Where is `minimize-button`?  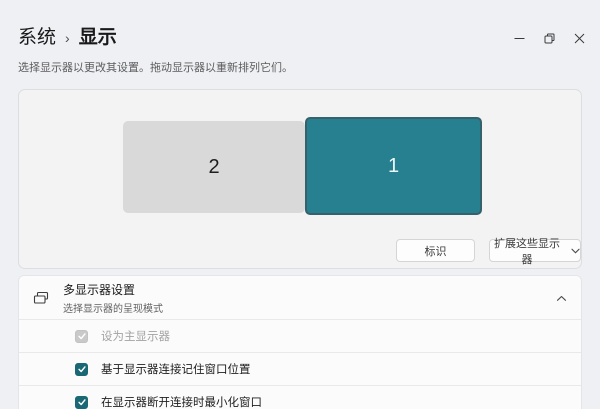
minimize-button is located at coordinates (519, 38).